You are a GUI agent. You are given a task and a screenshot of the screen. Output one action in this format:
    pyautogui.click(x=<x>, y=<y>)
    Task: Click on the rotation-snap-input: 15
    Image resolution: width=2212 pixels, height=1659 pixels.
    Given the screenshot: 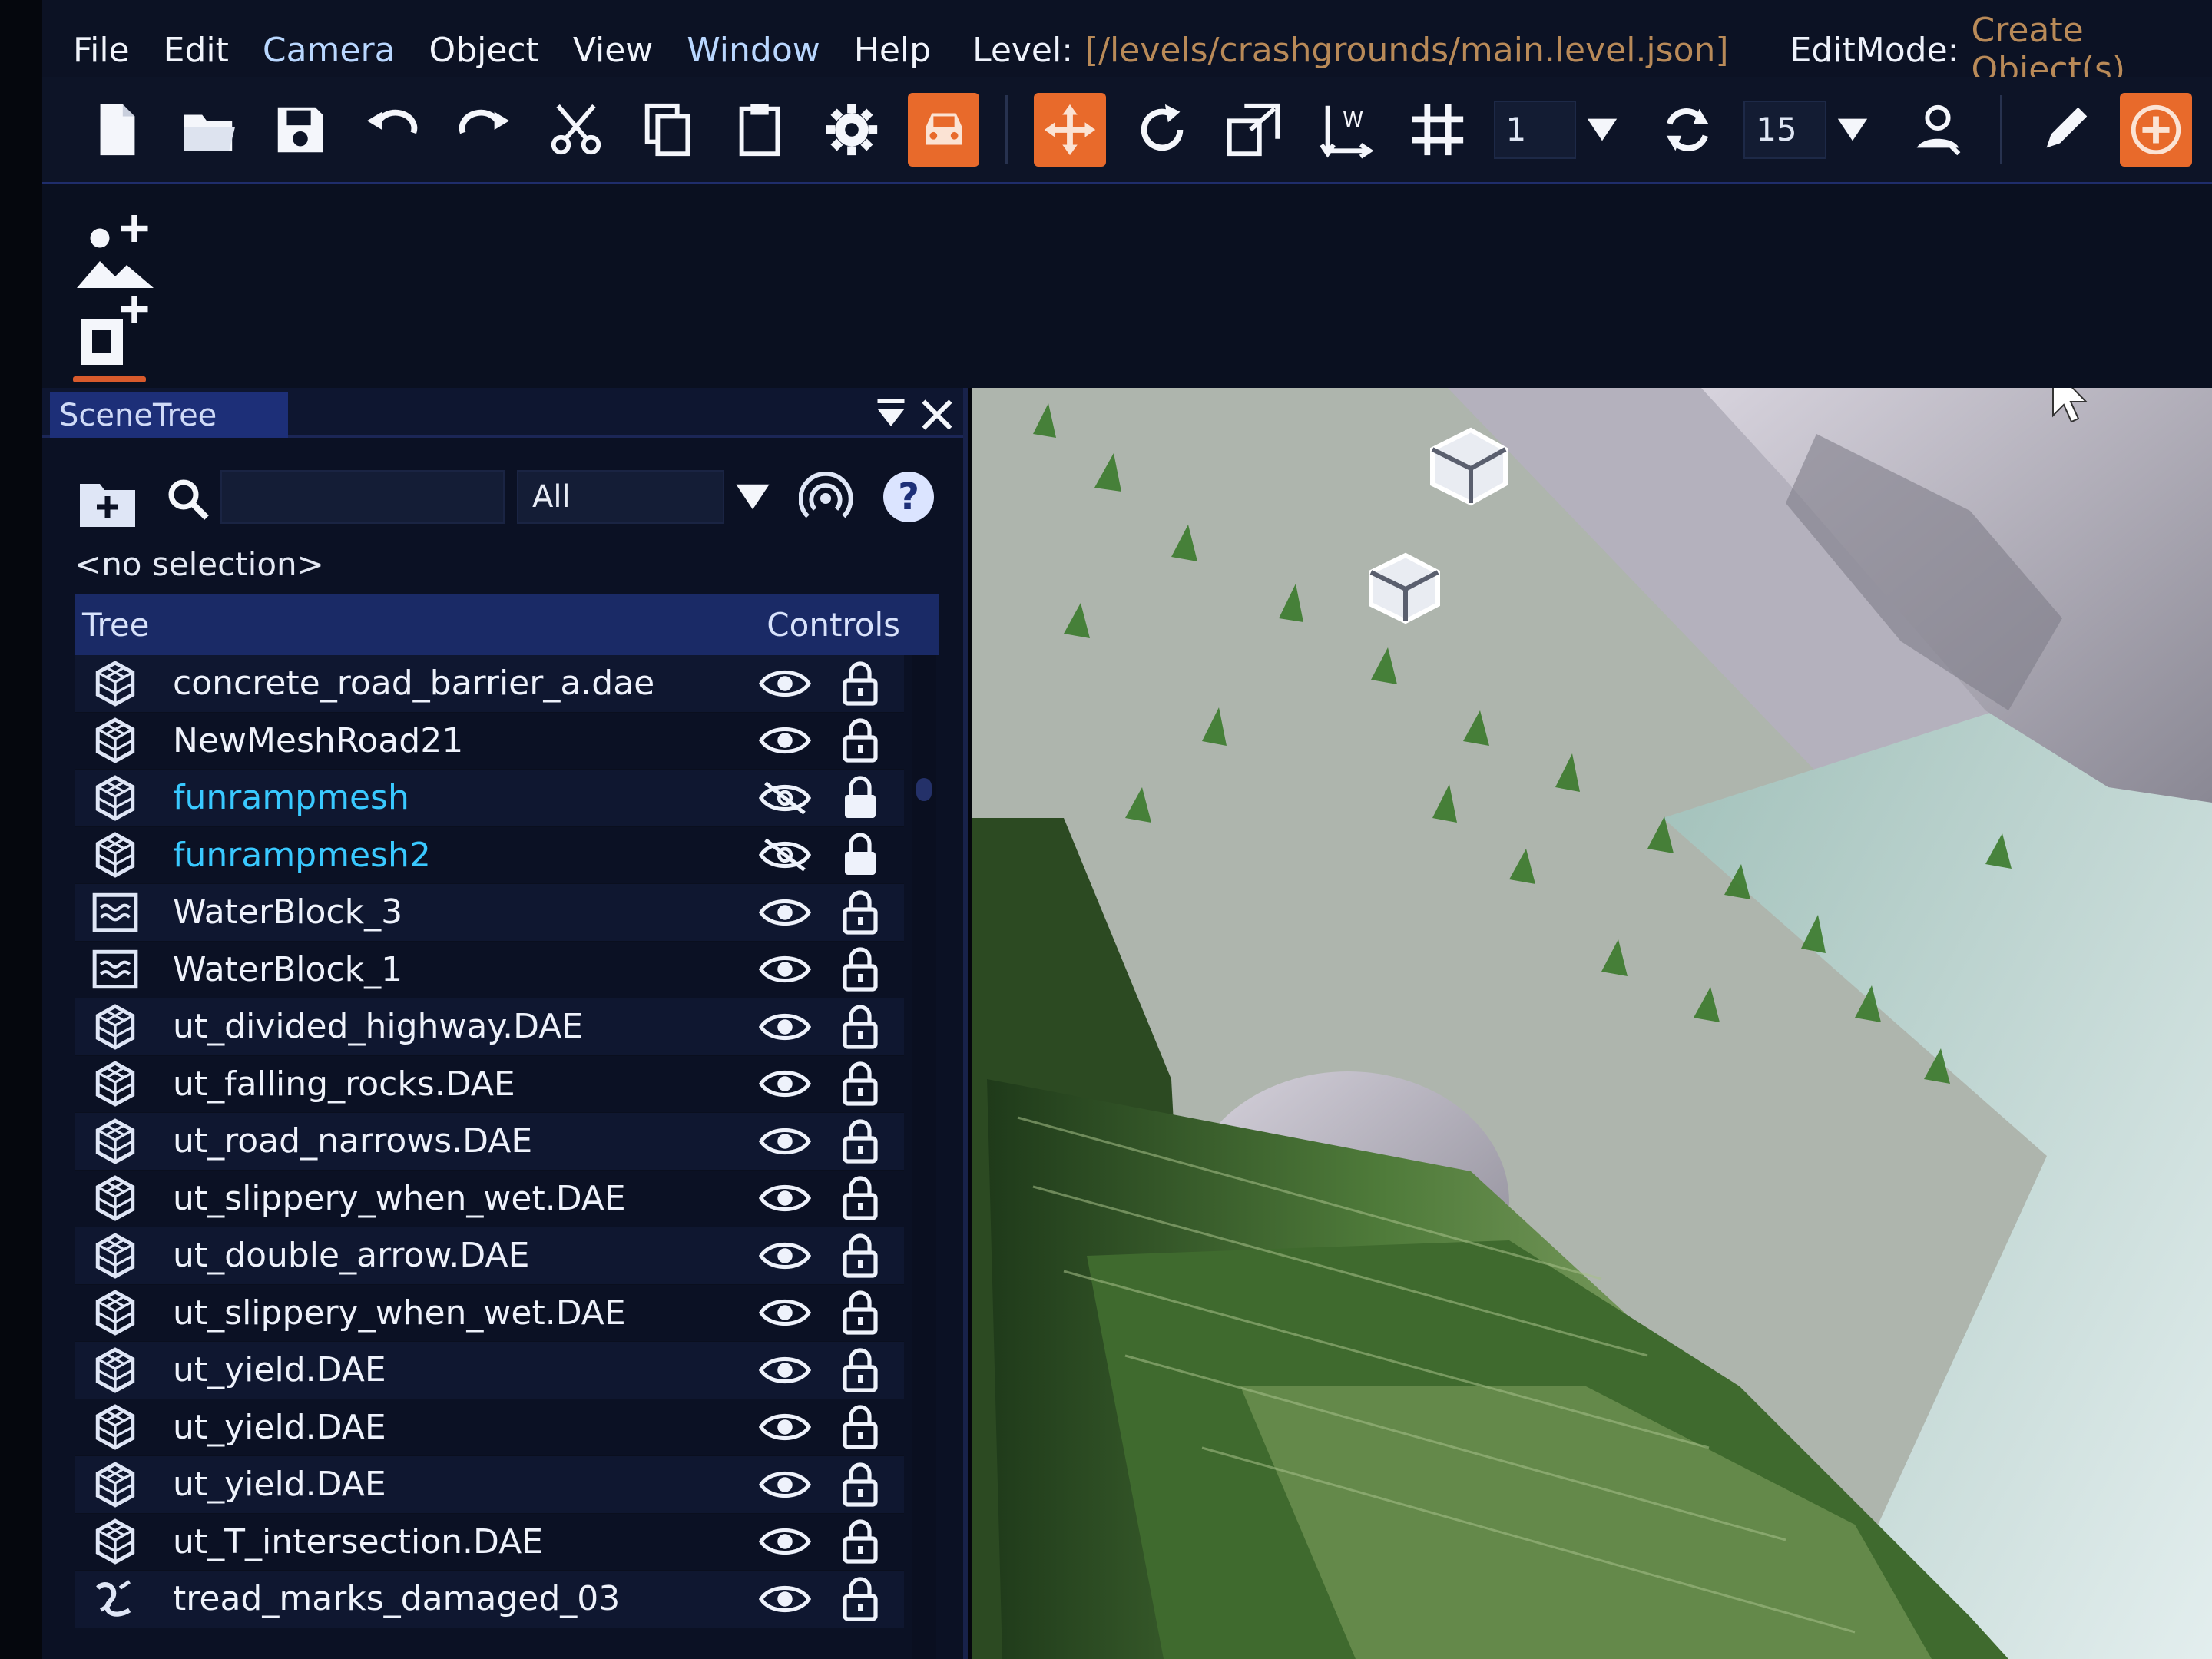 What is the action you would take?
    pyautogui.click(x=1785, y=129)
    